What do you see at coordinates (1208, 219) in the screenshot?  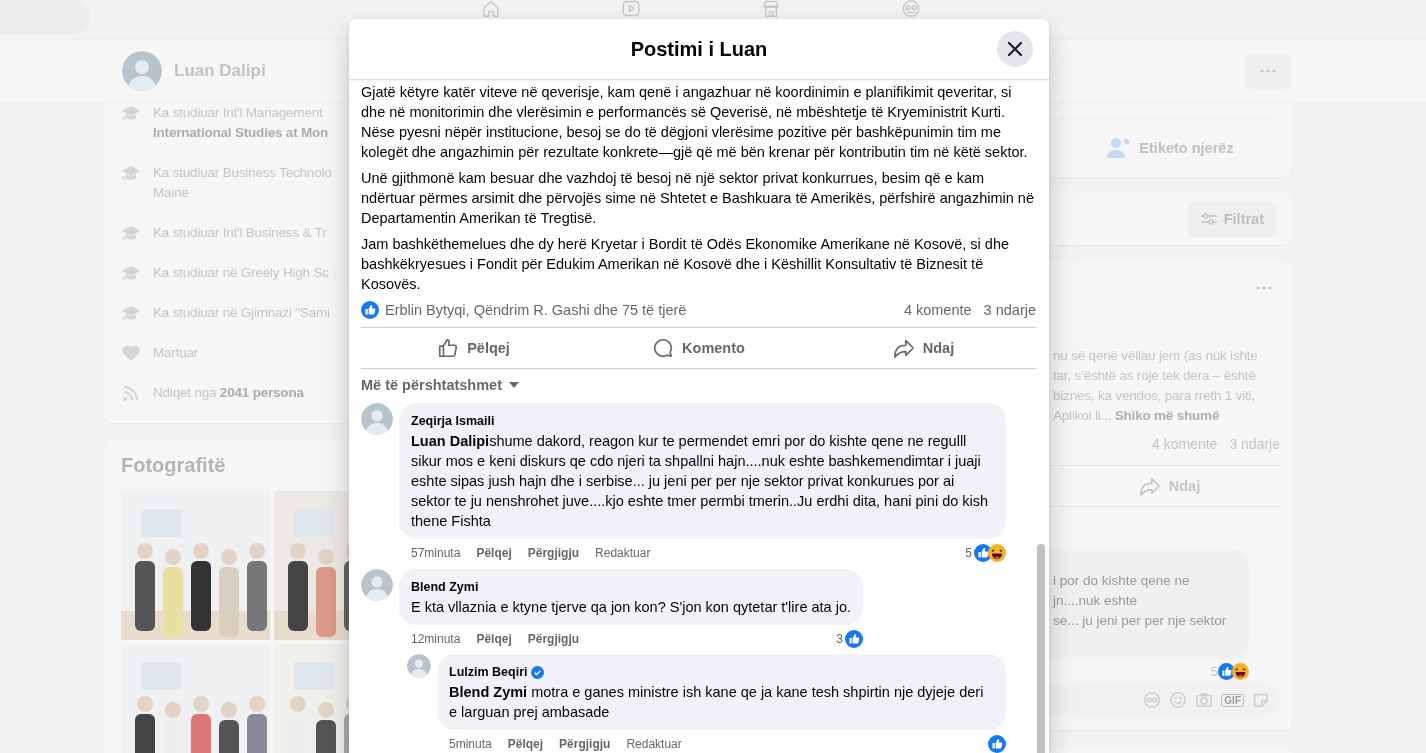 I see `sliders-icon` at bounding box center [1208, 219].